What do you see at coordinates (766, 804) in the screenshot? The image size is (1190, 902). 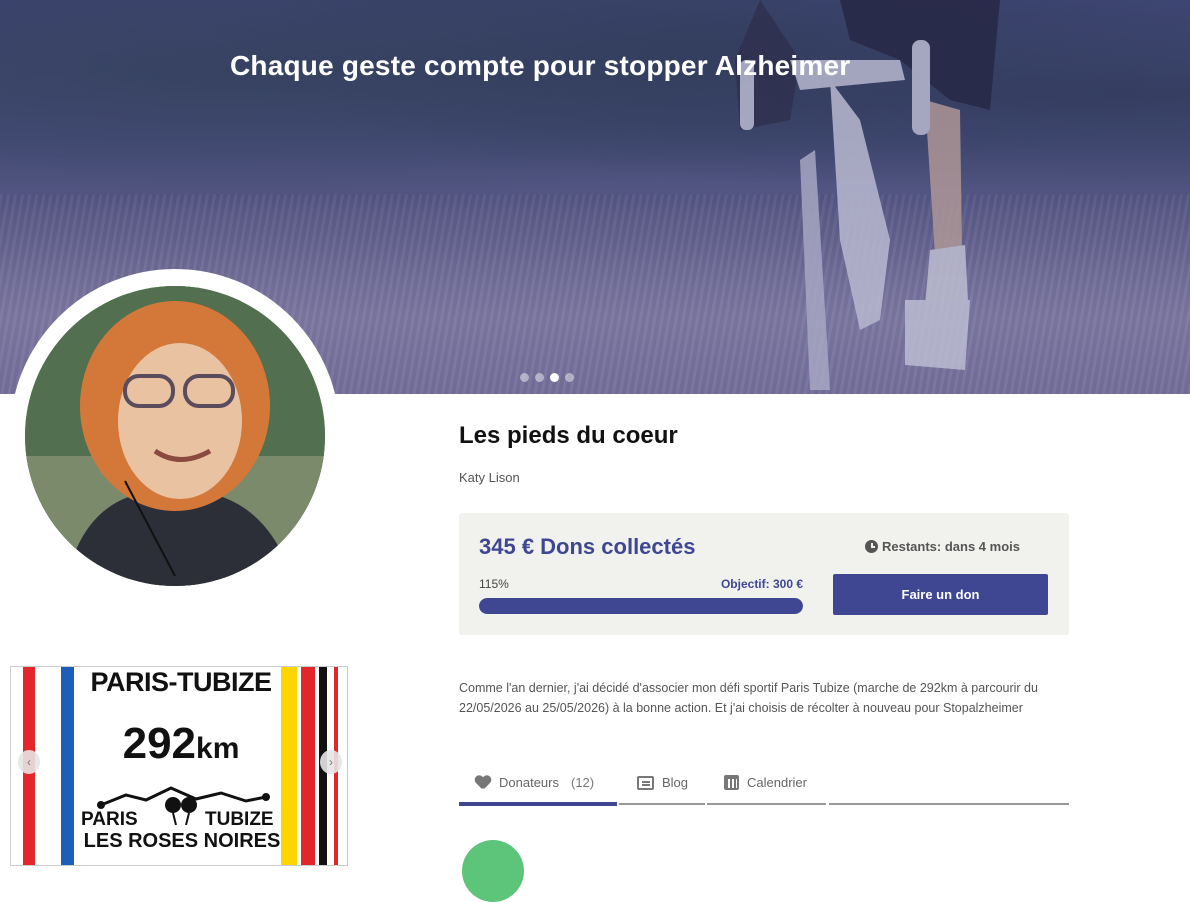 I see `tab-calendrier-underline` at bounding box center [766, 804].